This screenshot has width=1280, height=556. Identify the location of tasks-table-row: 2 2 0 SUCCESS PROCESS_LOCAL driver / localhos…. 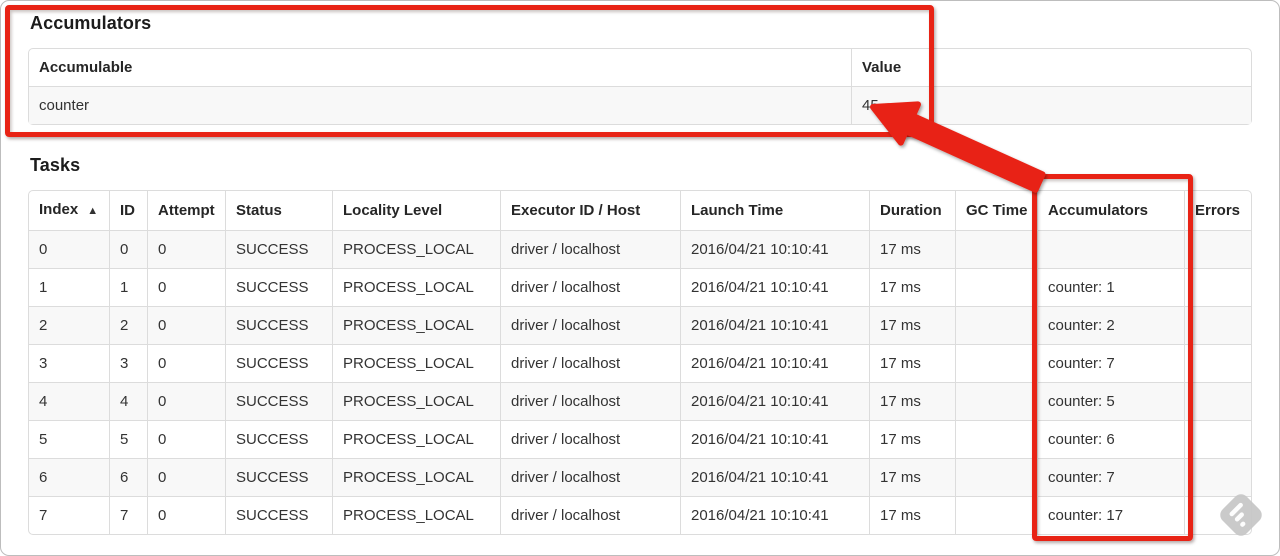
(640, 325).